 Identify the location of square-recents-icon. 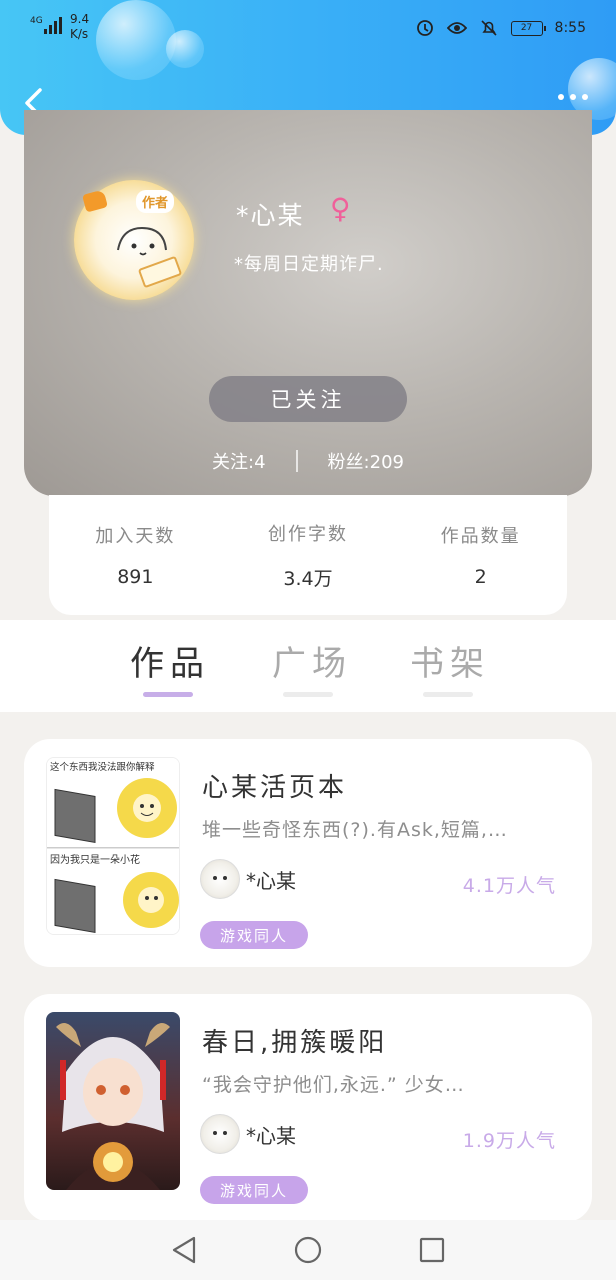
(432, 1250).